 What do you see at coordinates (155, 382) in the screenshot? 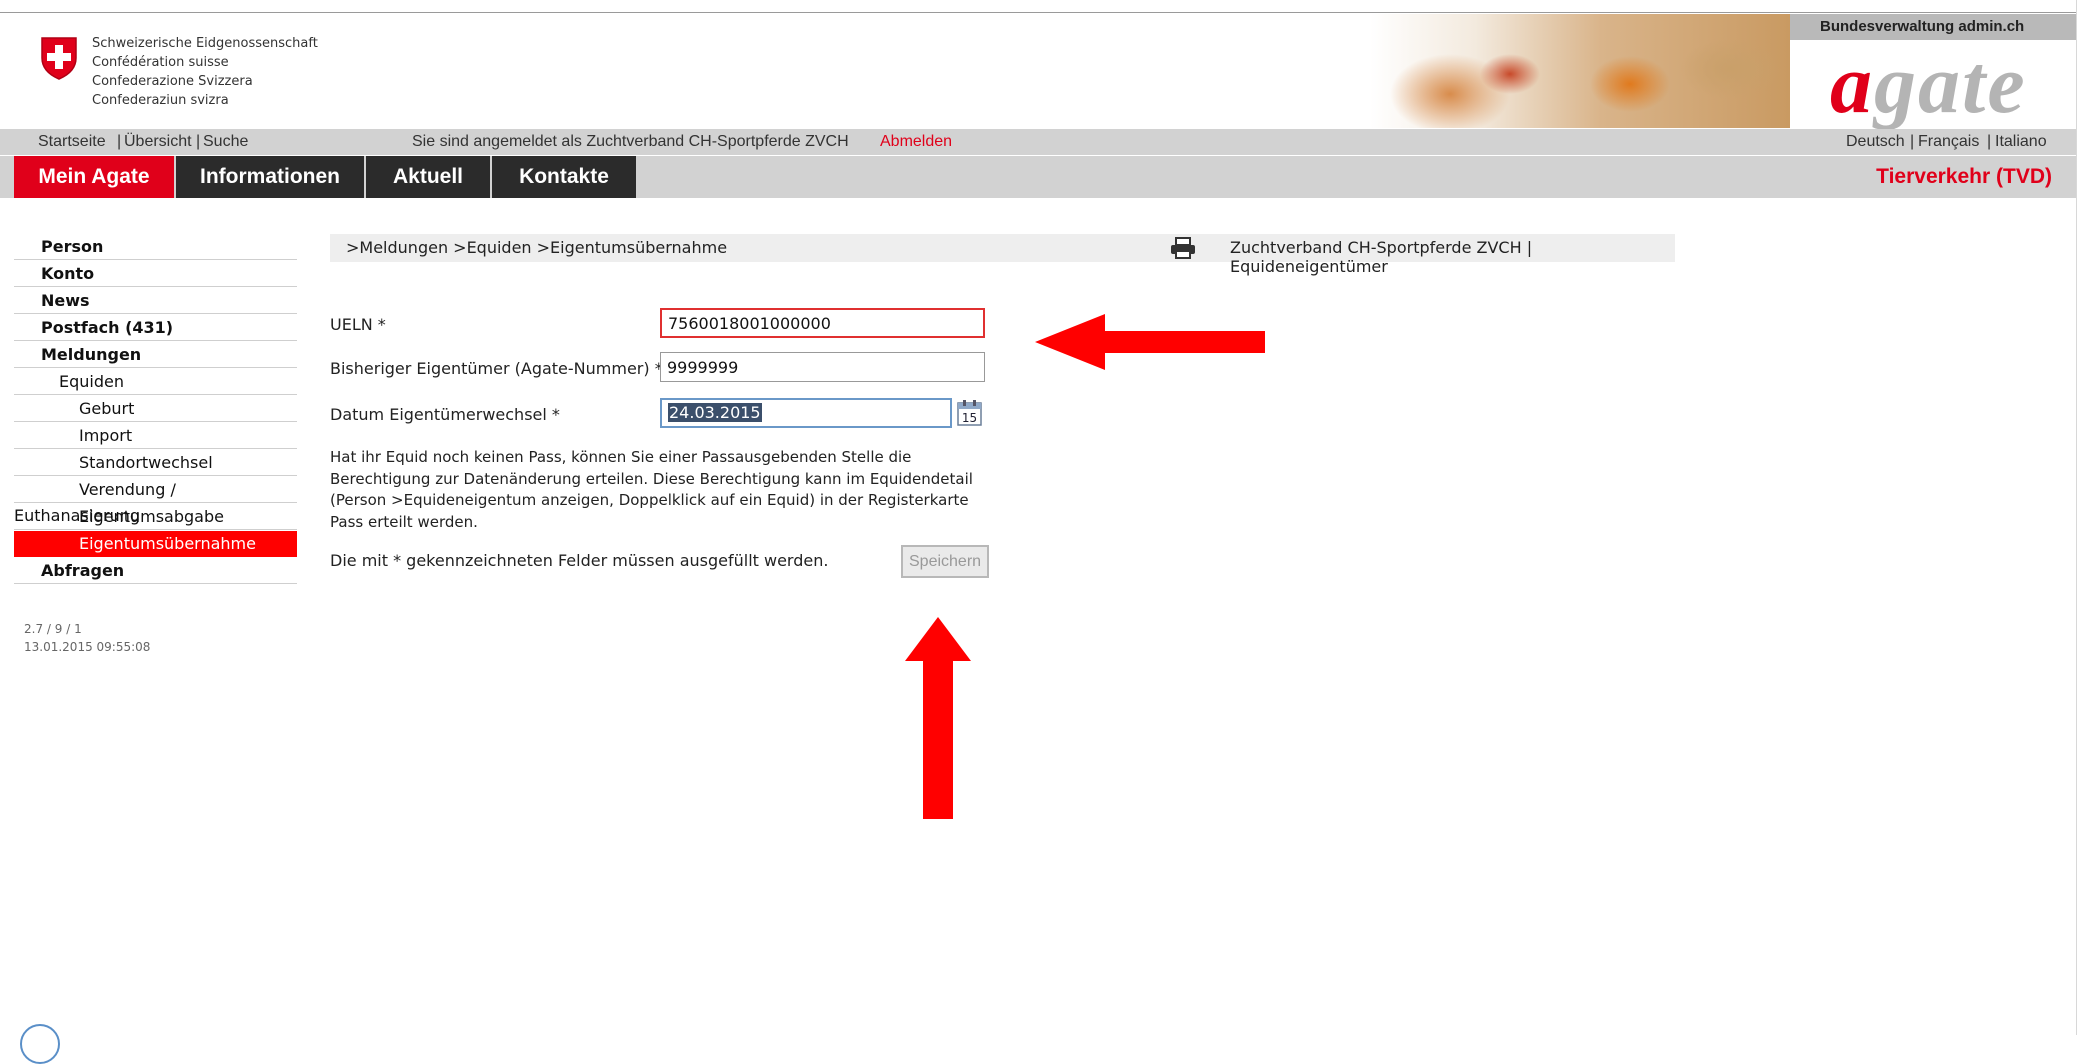
I see `sidebar-item-equiden: Equiden` at bounding box center [155, 382].